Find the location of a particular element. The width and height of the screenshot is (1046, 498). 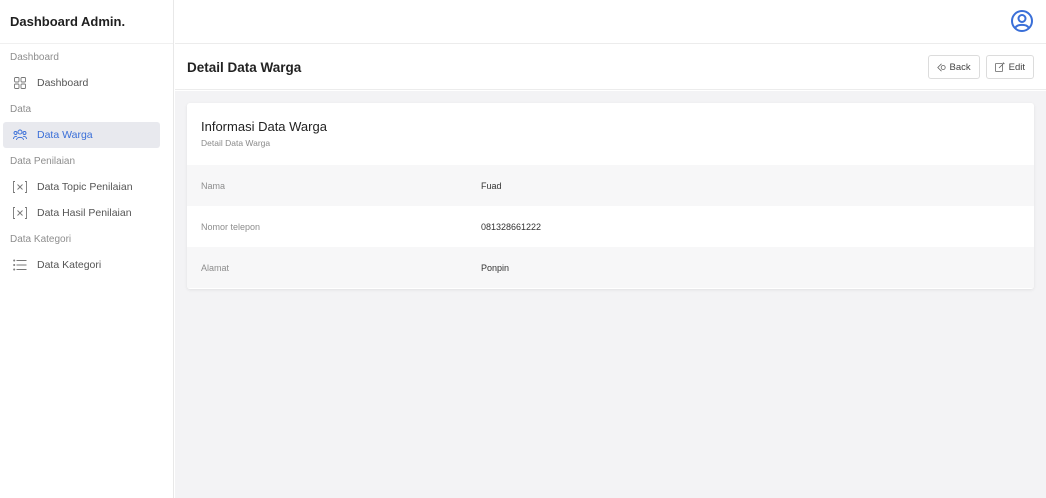

edit-button: Edit is located at coordinates (1009, 67).